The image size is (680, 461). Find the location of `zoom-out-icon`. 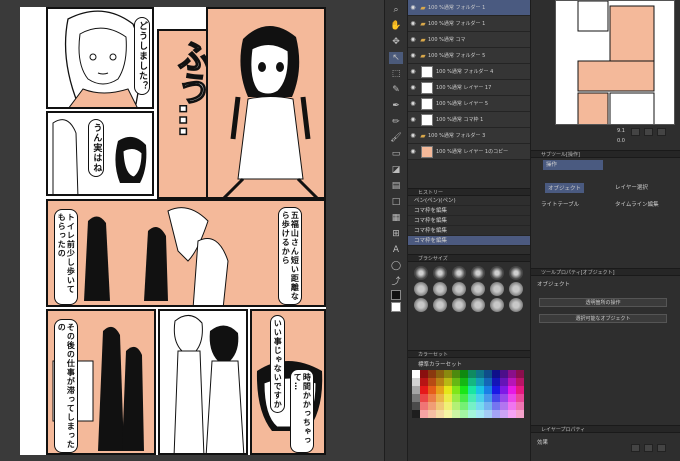

zoom-out-icon is located at coordinates (635, 132).